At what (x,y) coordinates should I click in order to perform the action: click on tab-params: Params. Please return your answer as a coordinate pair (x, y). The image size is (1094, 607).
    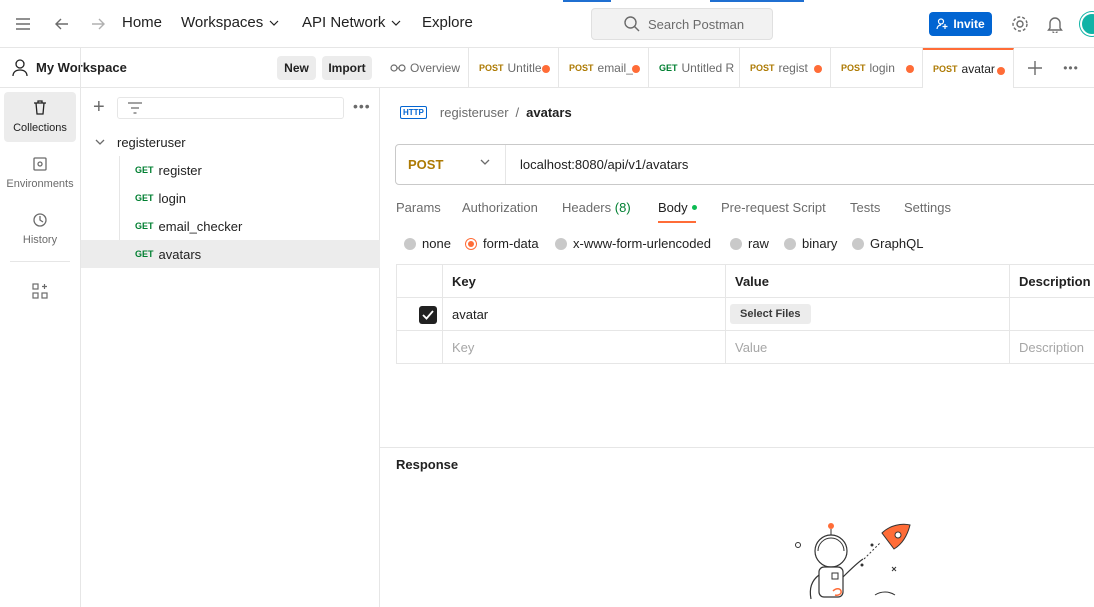
    Looking at the image, I should click on (418, 207).